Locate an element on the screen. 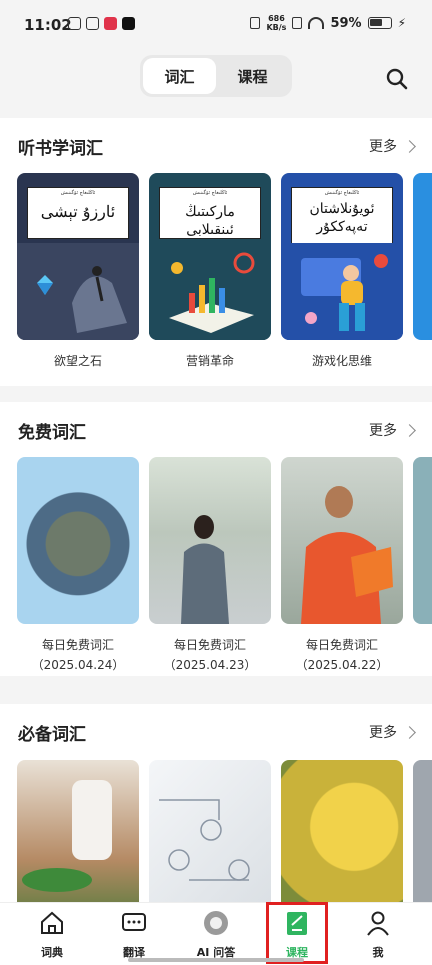 Image resolution: width=432 pixels, height=965 pixels. home-indicator is located at coordinates (216, 960).